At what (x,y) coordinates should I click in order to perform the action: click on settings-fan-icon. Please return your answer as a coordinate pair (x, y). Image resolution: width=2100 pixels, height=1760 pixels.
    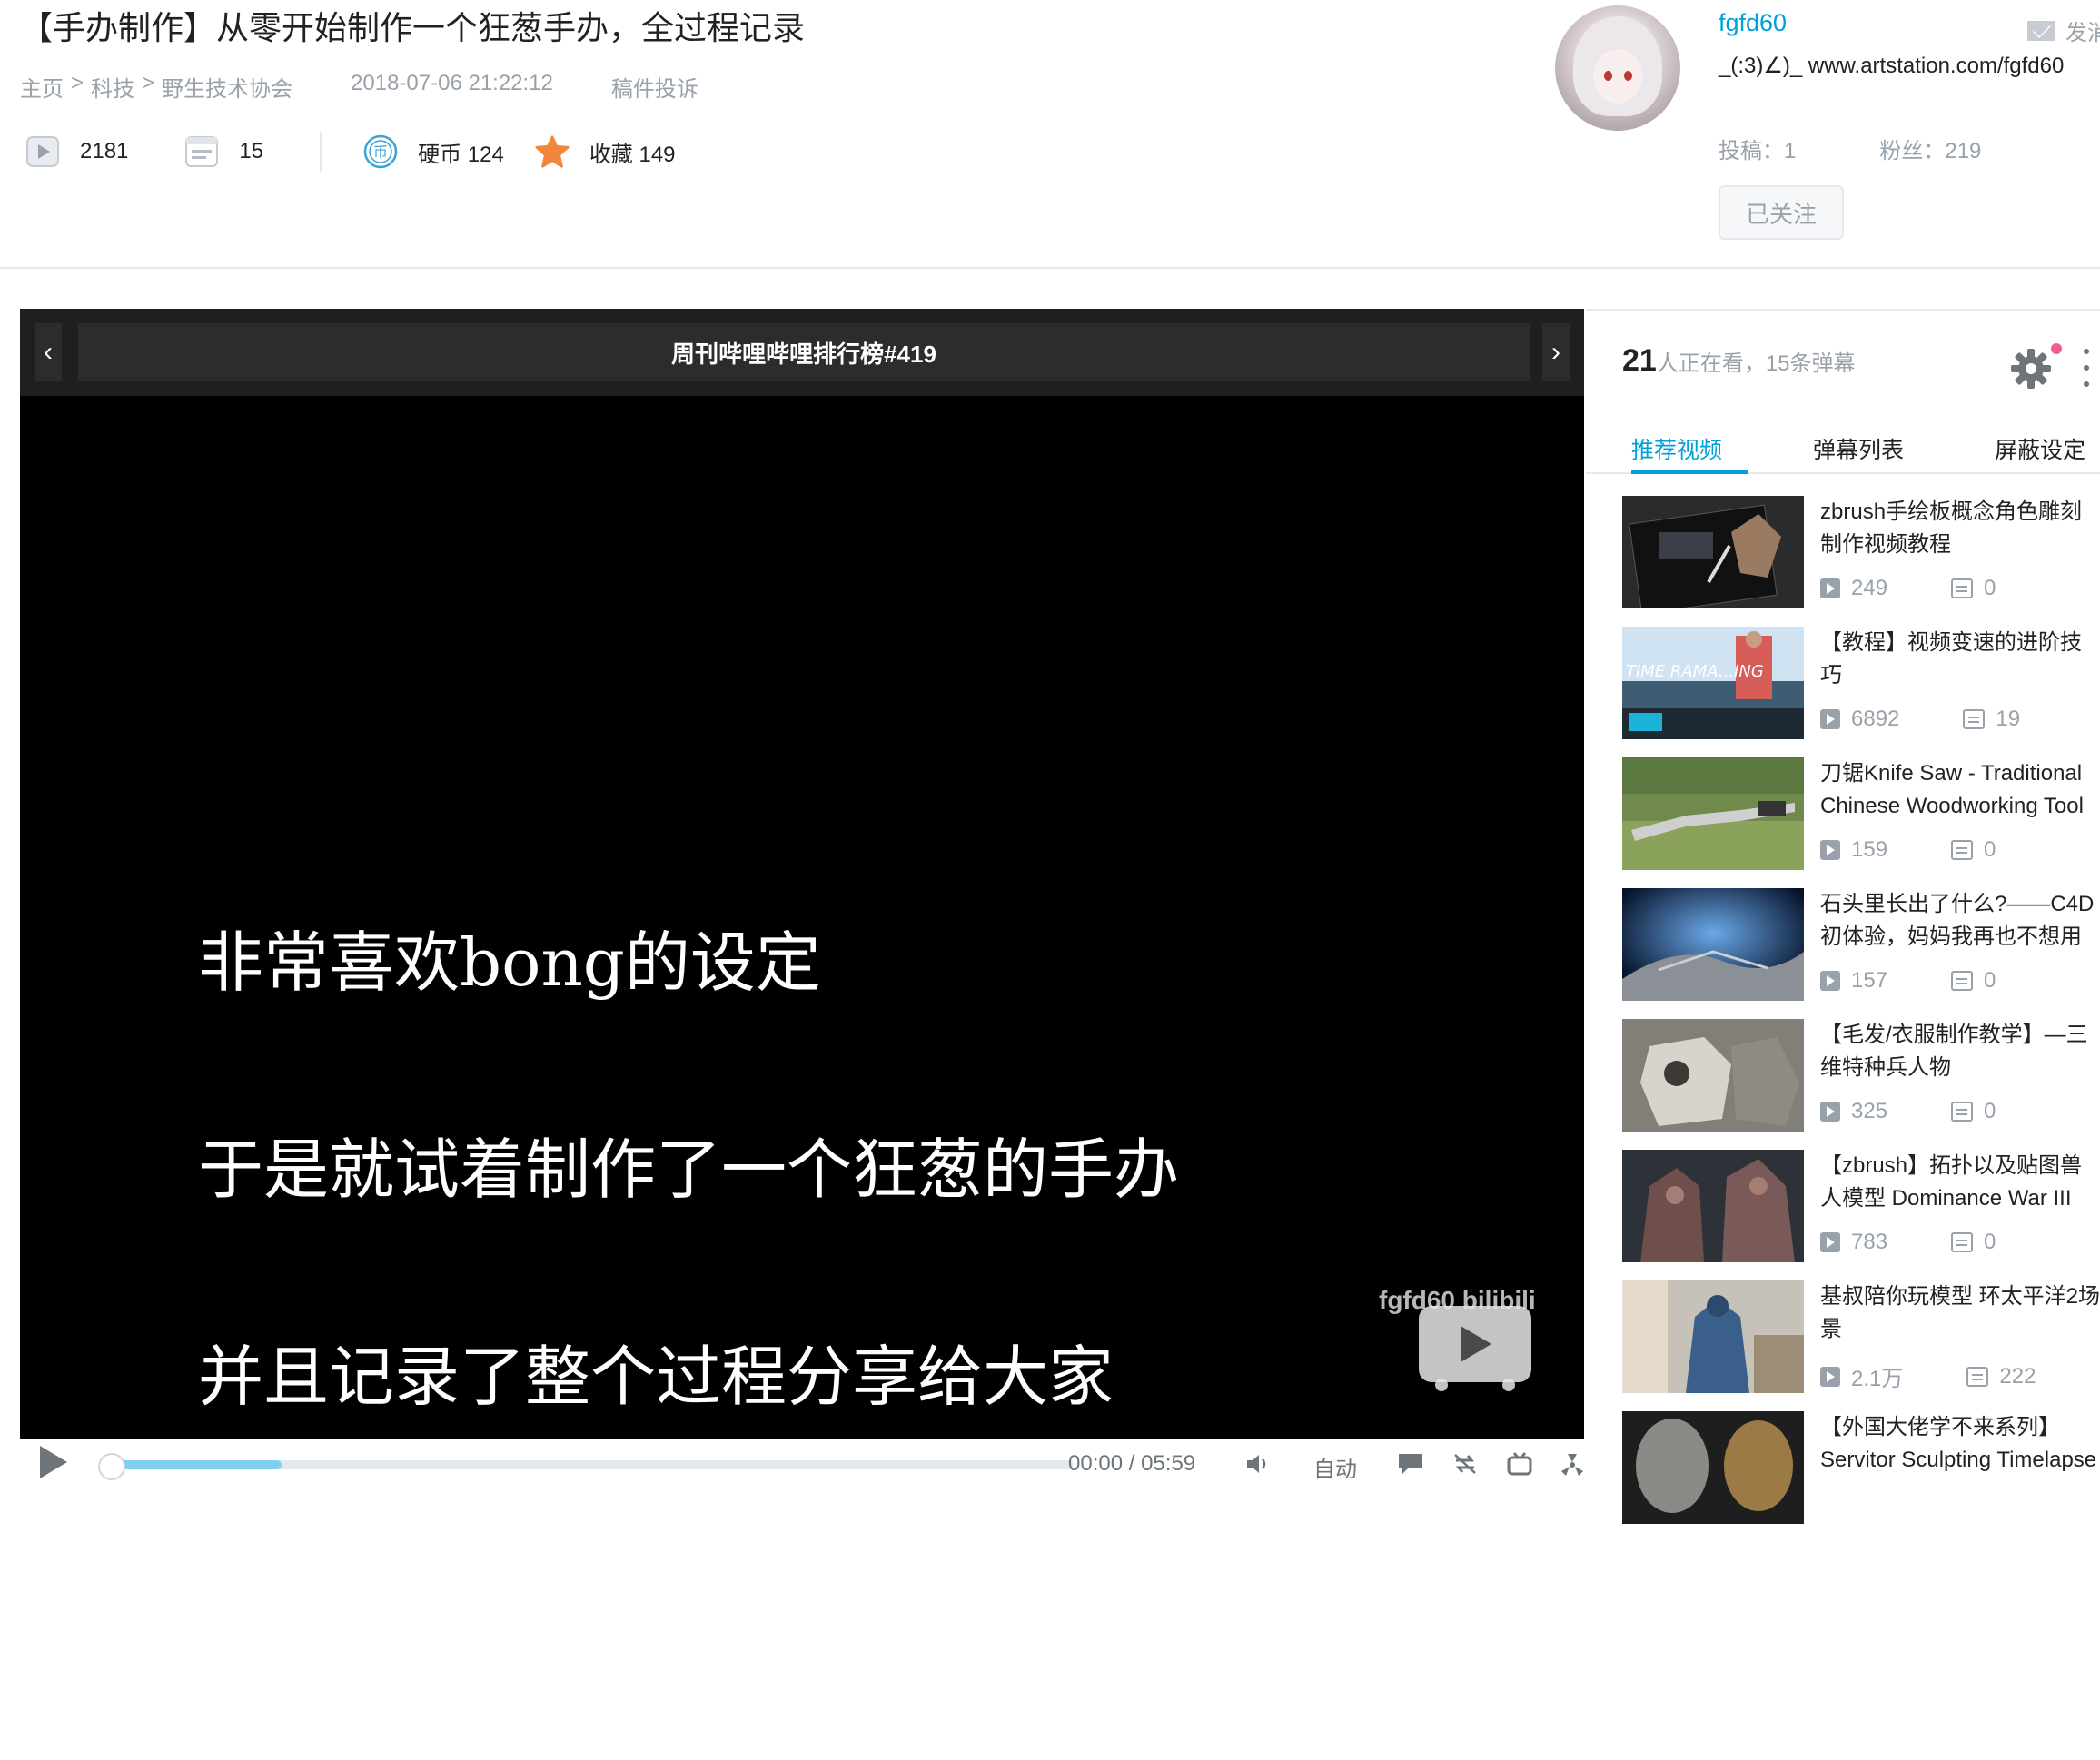
    Looking at the image, I should click on (1572, 1464).